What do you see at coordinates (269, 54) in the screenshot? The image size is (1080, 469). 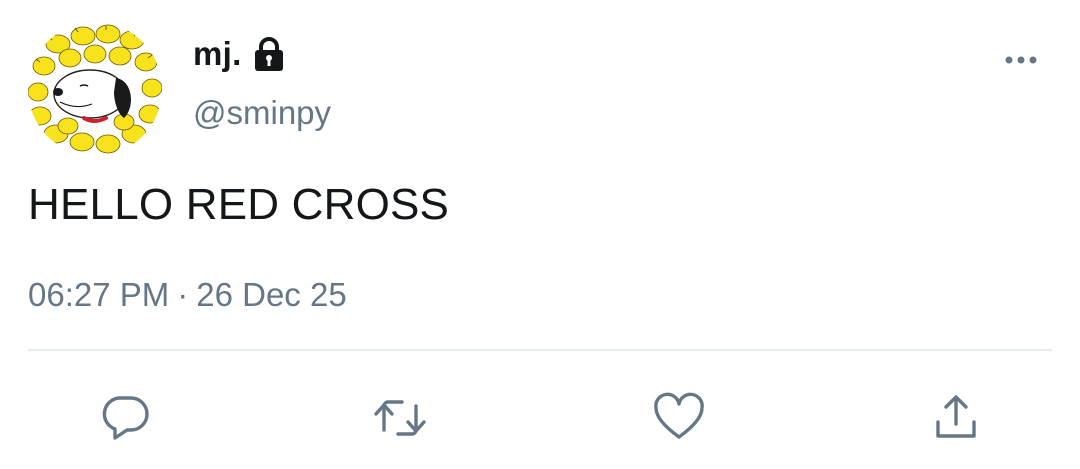 I see `lock-icon` at bounding box center [269, 54].